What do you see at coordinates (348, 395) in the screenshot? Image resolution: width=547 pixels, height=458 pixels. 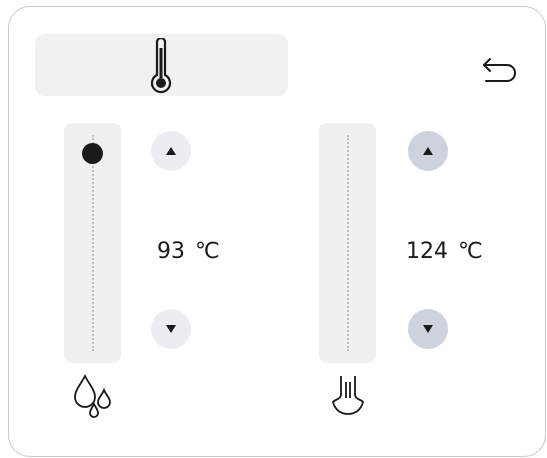 I see `steam-nozzle-icon` at bounding box center [348, 395].